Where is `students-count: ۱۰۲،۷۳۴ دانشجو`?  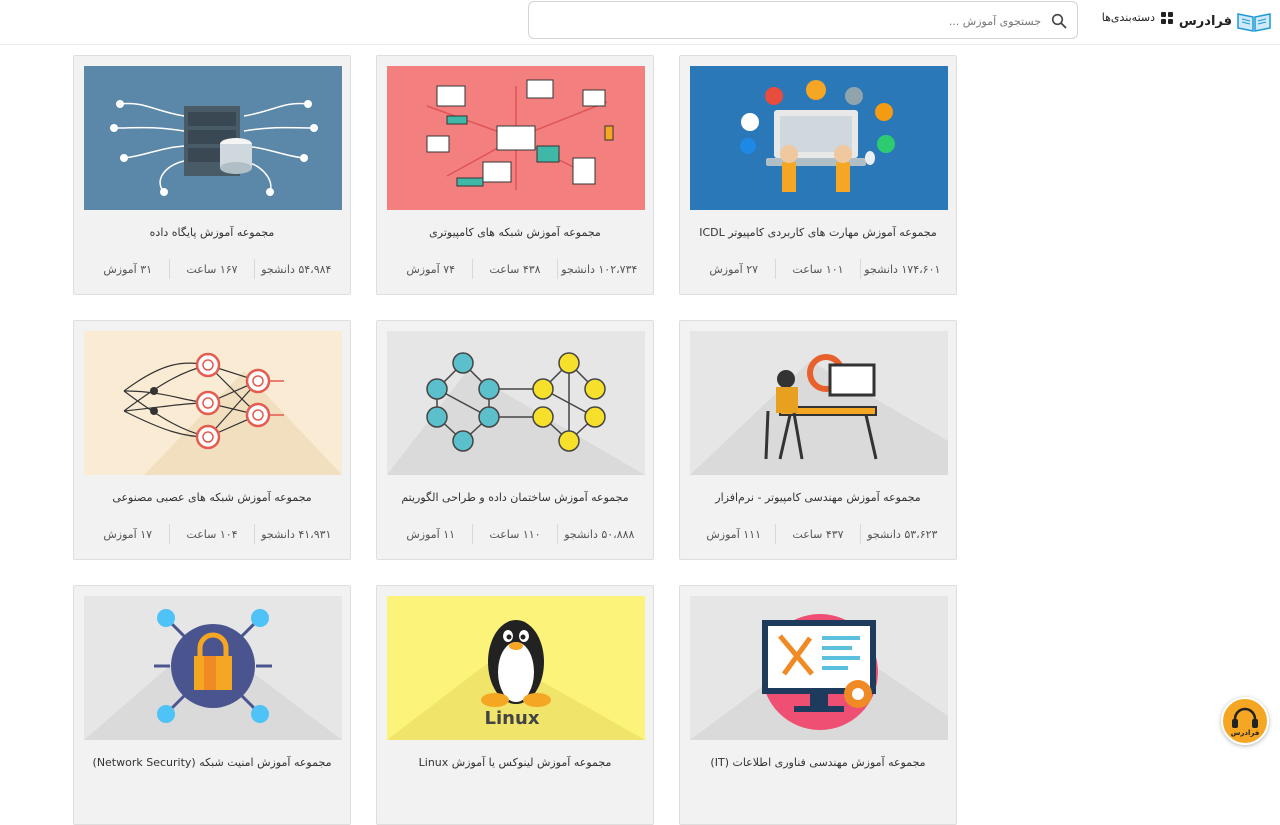 students-count: ۱۰۲،۷۳۴ دانشجو is located at coordinates (599, 269).